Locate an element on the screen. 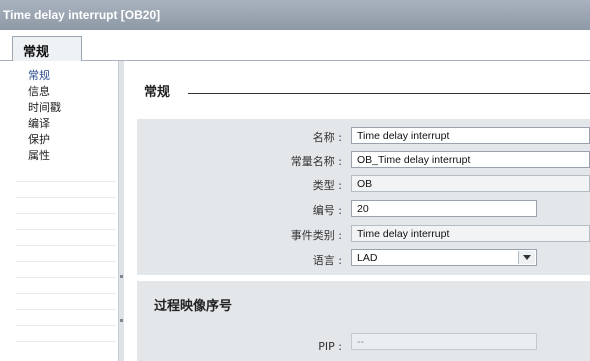  language-label: 语言 : is located at coordinates (327, 260).